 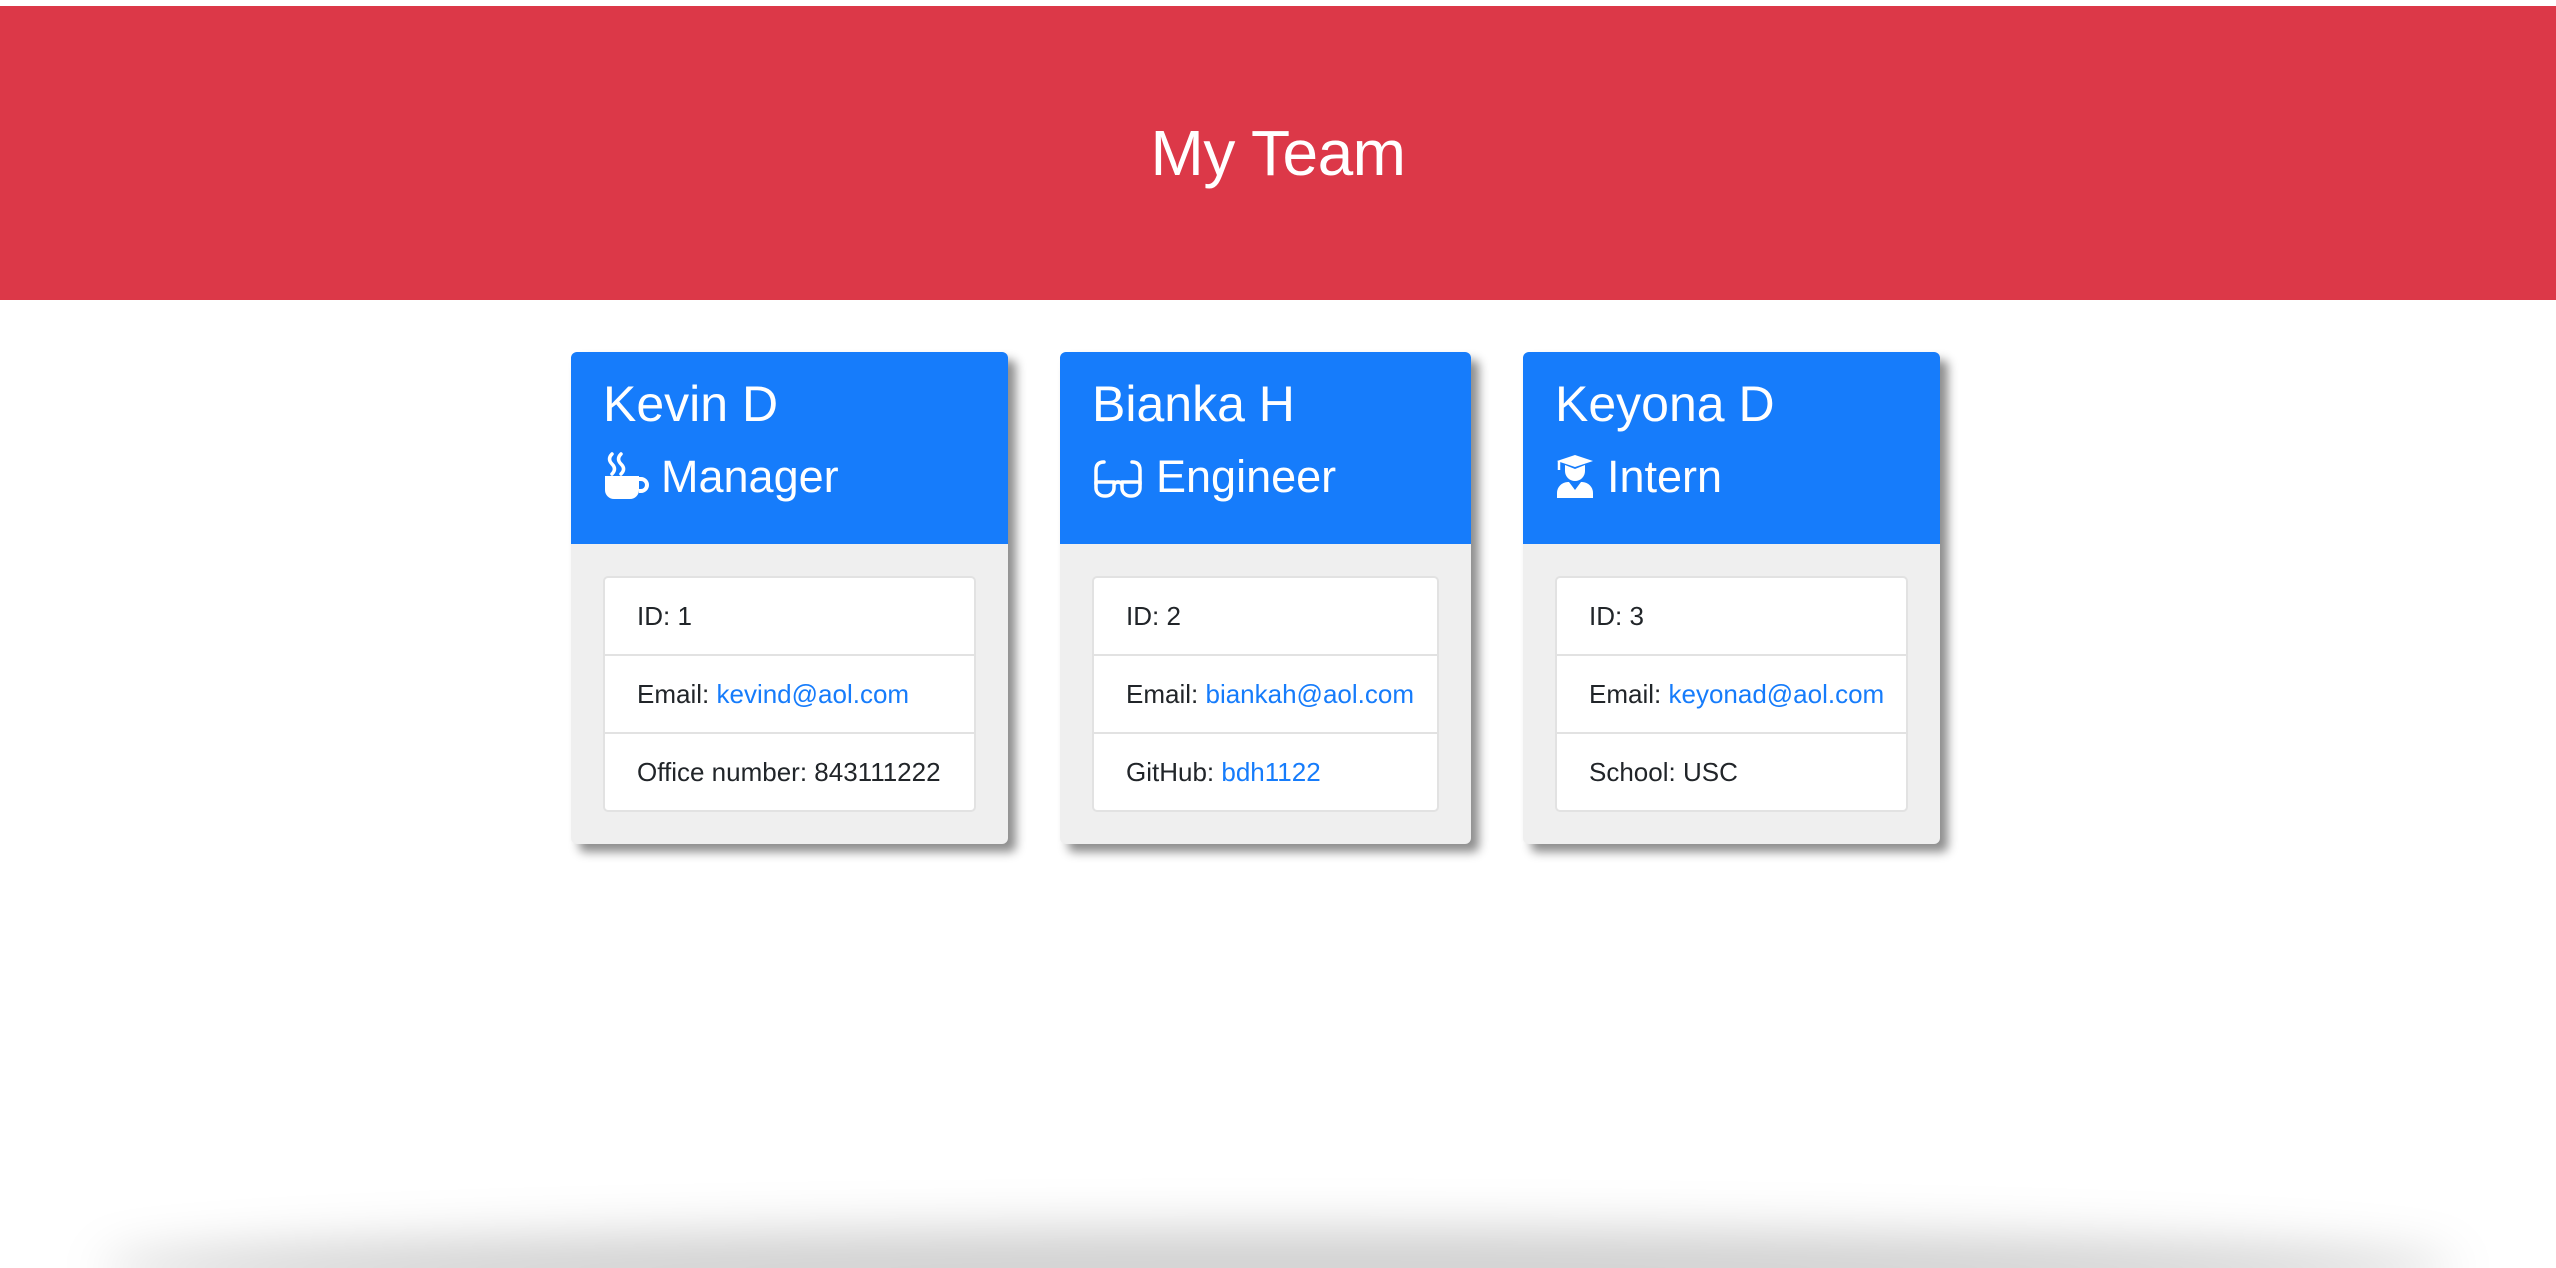 I want to click on card-header: Bianka H Engineer, so click(x=1265, y=448).